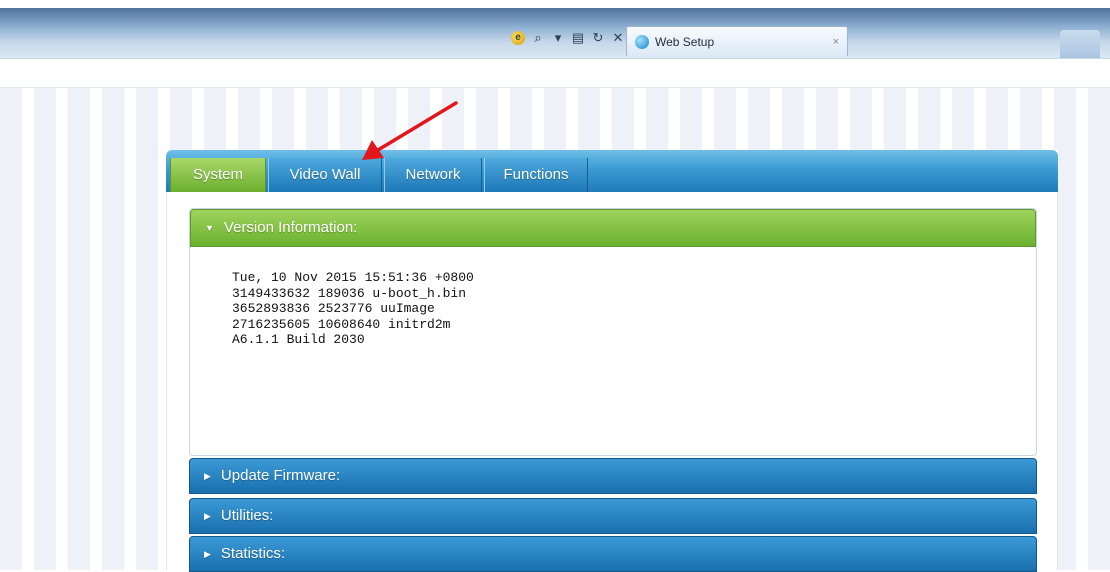 The image size is (1110, 572). I want to click on statistics-header: ▶ Statistics:, so click(613, 554).